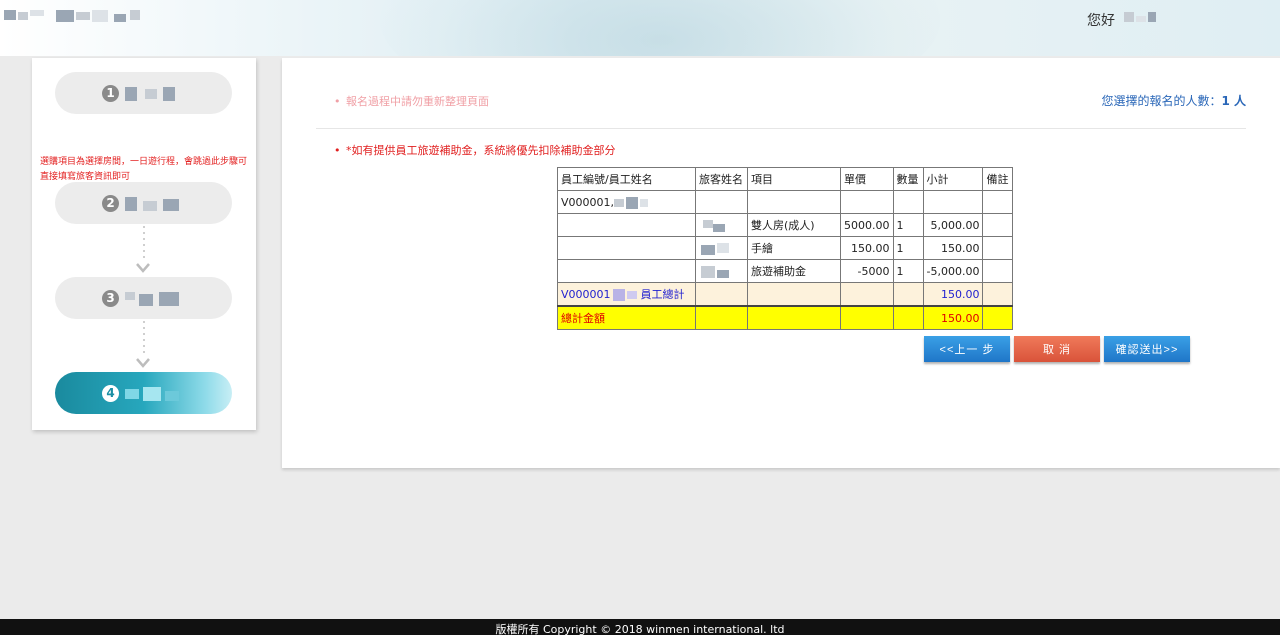 The width and height of the screenshot is (1280, 635). What do you see at coordinates (110, 203) in the screenshot?
I see `step-number: 2` at bounding box center [110, 203].